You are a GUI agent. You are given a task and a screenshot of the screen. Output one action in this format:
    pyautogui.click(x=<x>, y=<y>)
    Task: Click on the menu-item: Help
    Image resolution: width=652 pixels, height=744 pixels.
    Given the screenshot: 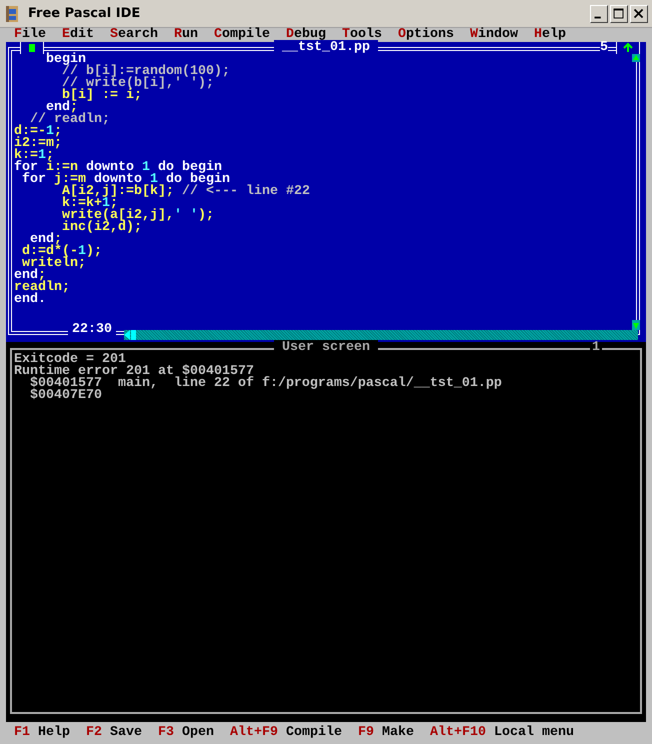 What is the action you would take?
    pyautogui.click(x=550, y=35)
    